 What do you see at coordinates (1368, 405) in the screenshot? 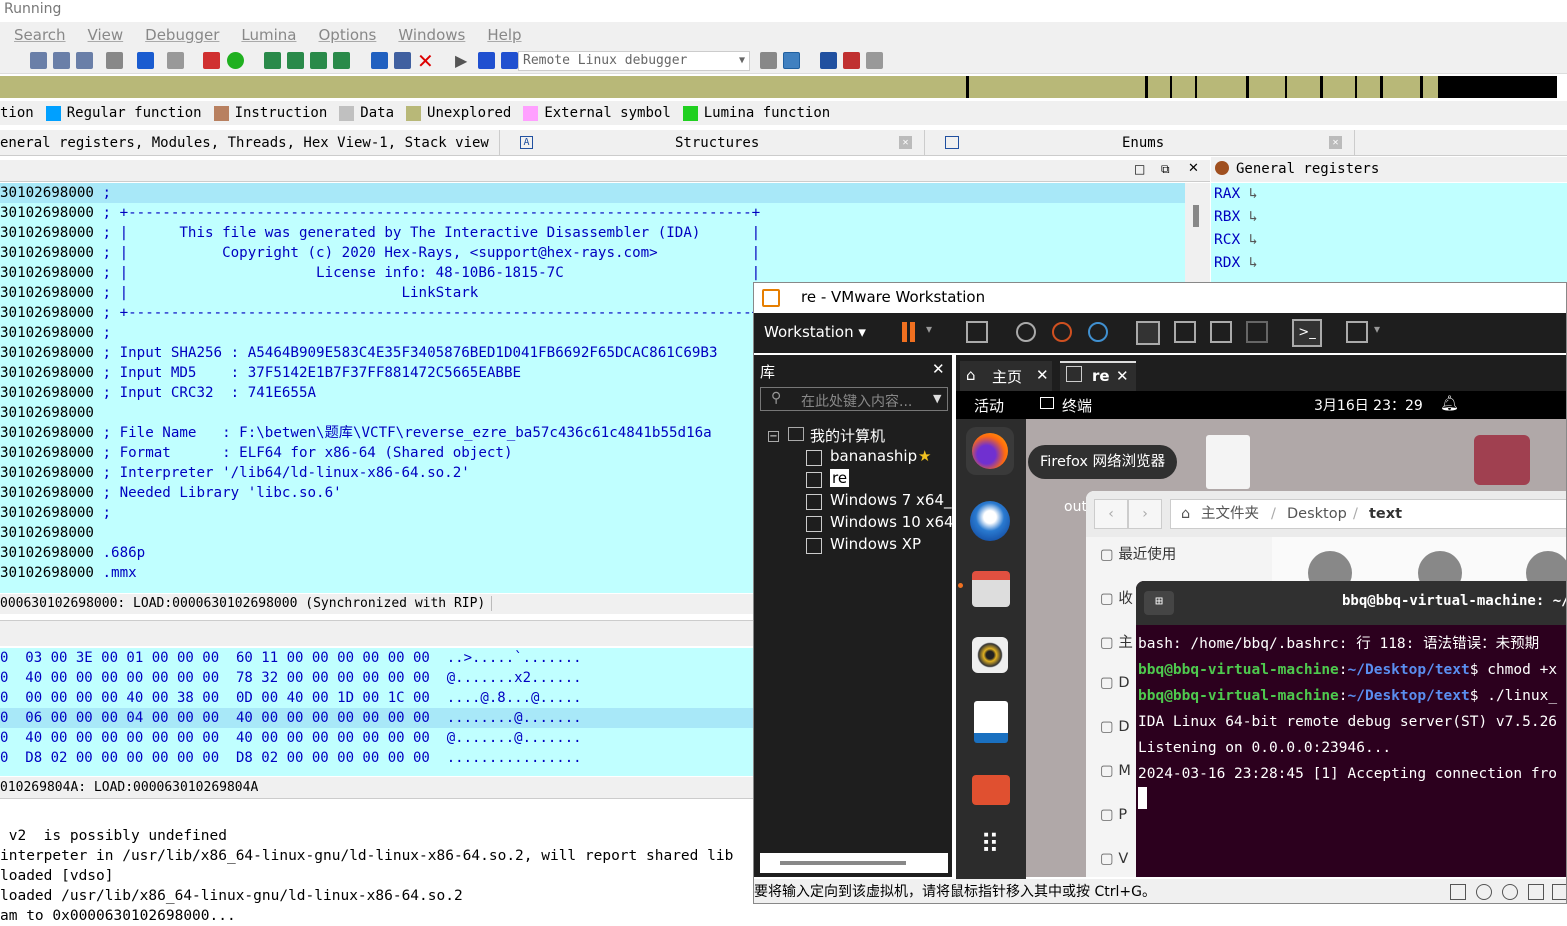
I see `clock: 3月16日 23：29` at bounding box center [1368, 405].